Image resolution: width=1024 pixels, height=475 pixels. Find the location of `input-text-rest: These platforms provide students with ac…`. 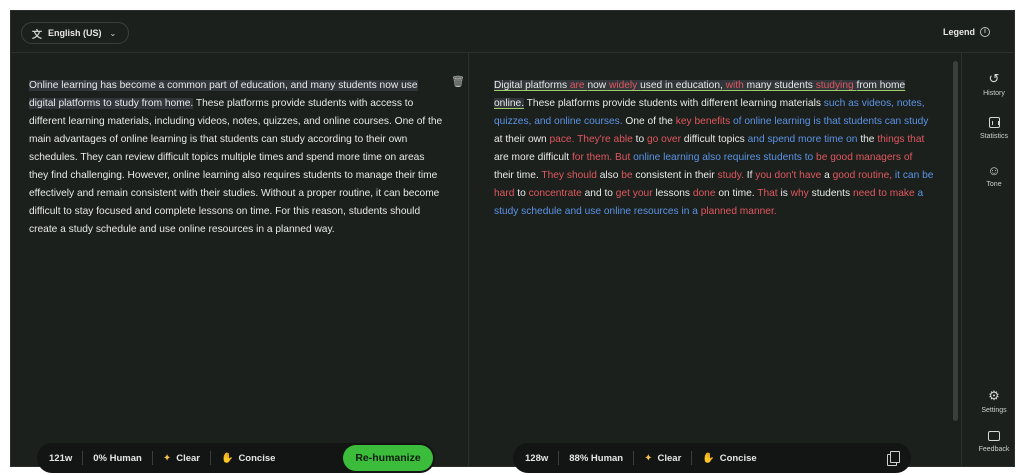

input-text-rest: These platforms provide students with ac… is located at coordinates (236, 166).